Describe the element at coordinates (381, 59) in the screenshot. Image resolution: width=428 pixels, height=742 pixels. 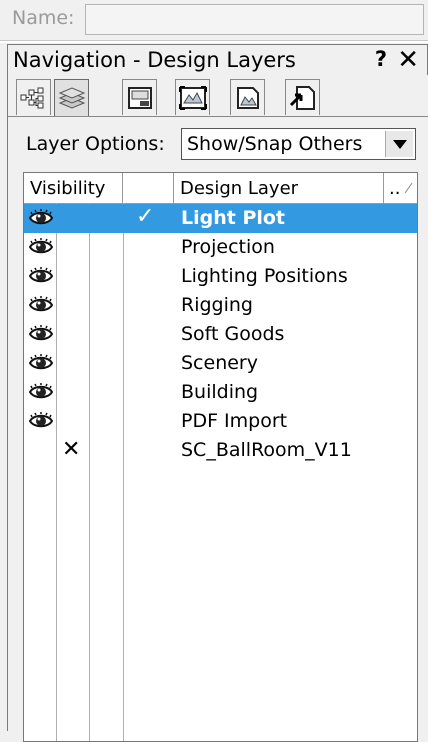
I see `help-button: ?` at that location.